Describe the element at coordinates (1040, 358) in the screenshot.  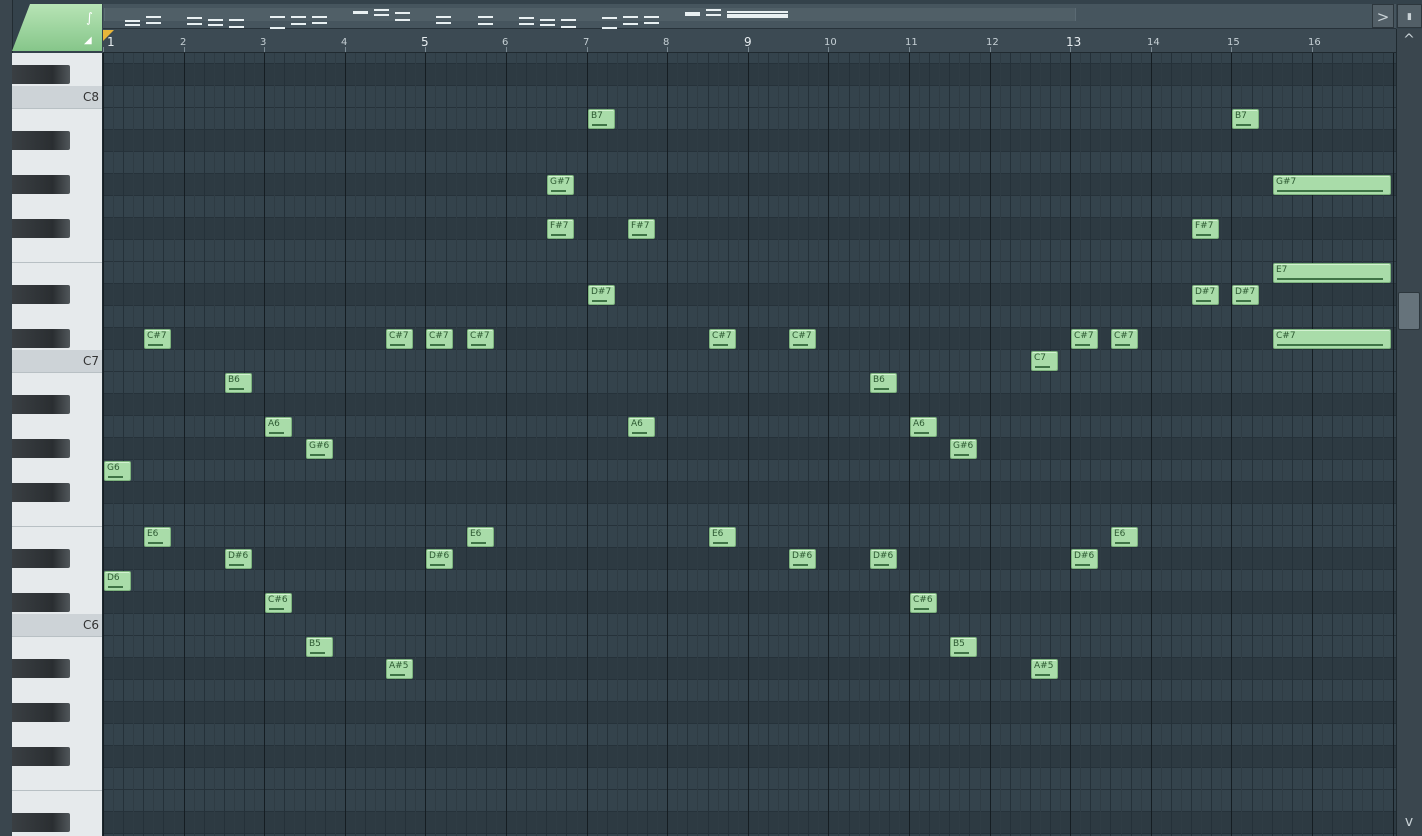
I see `note-label: C7` at that location.